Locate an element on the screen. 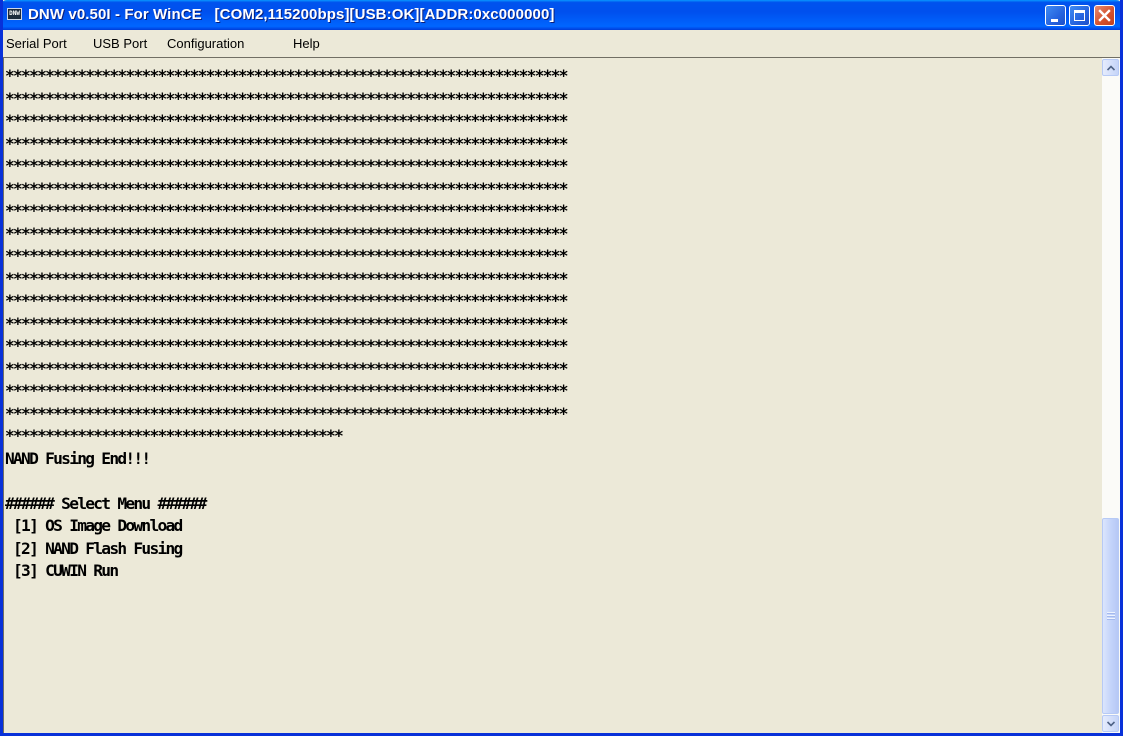 This screenshot has height=736, width=1123. menu-configuration: Configuration is located at coordinates (205, 43).